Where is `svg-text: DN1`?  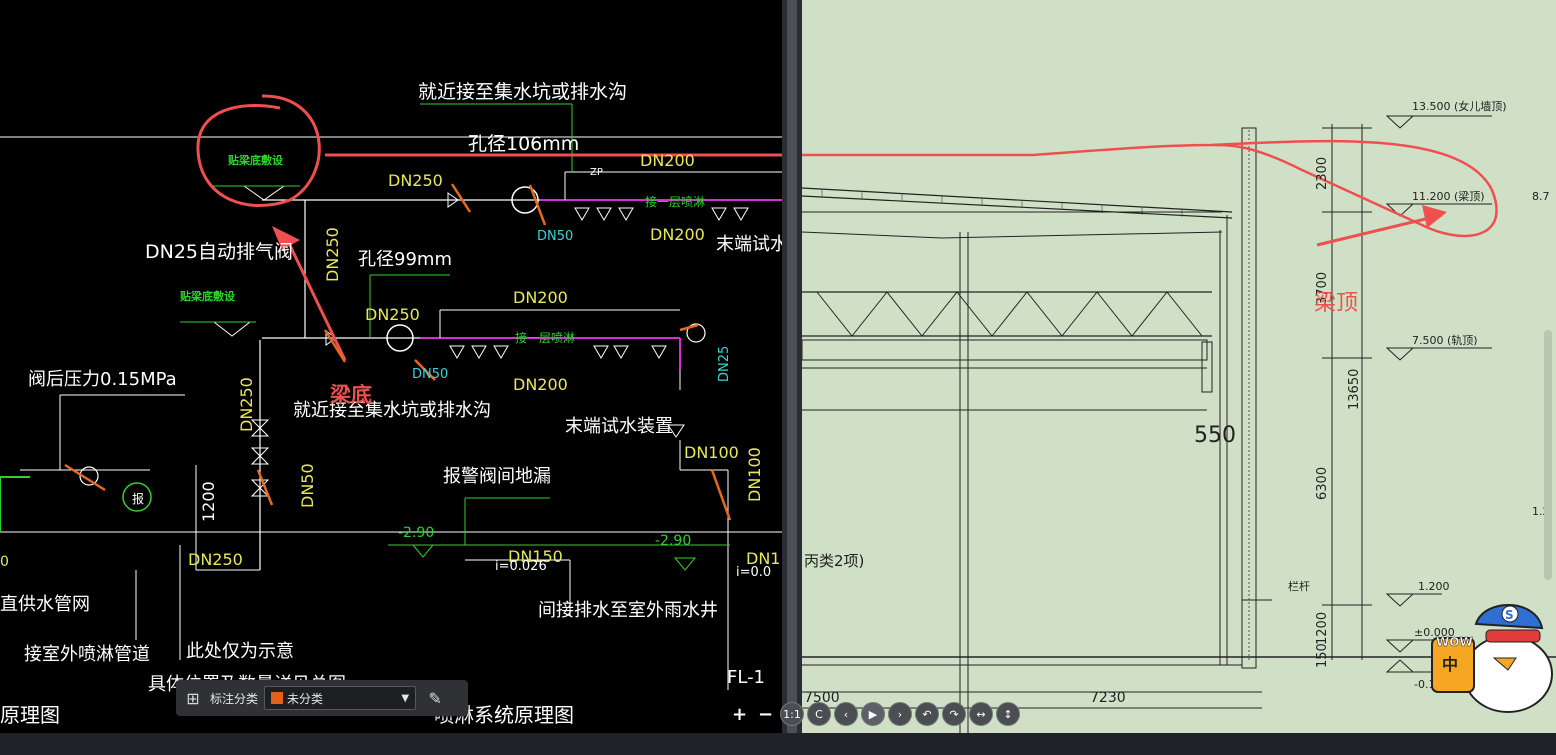 svg-text: DN1 is located at coordinates (763, 558).